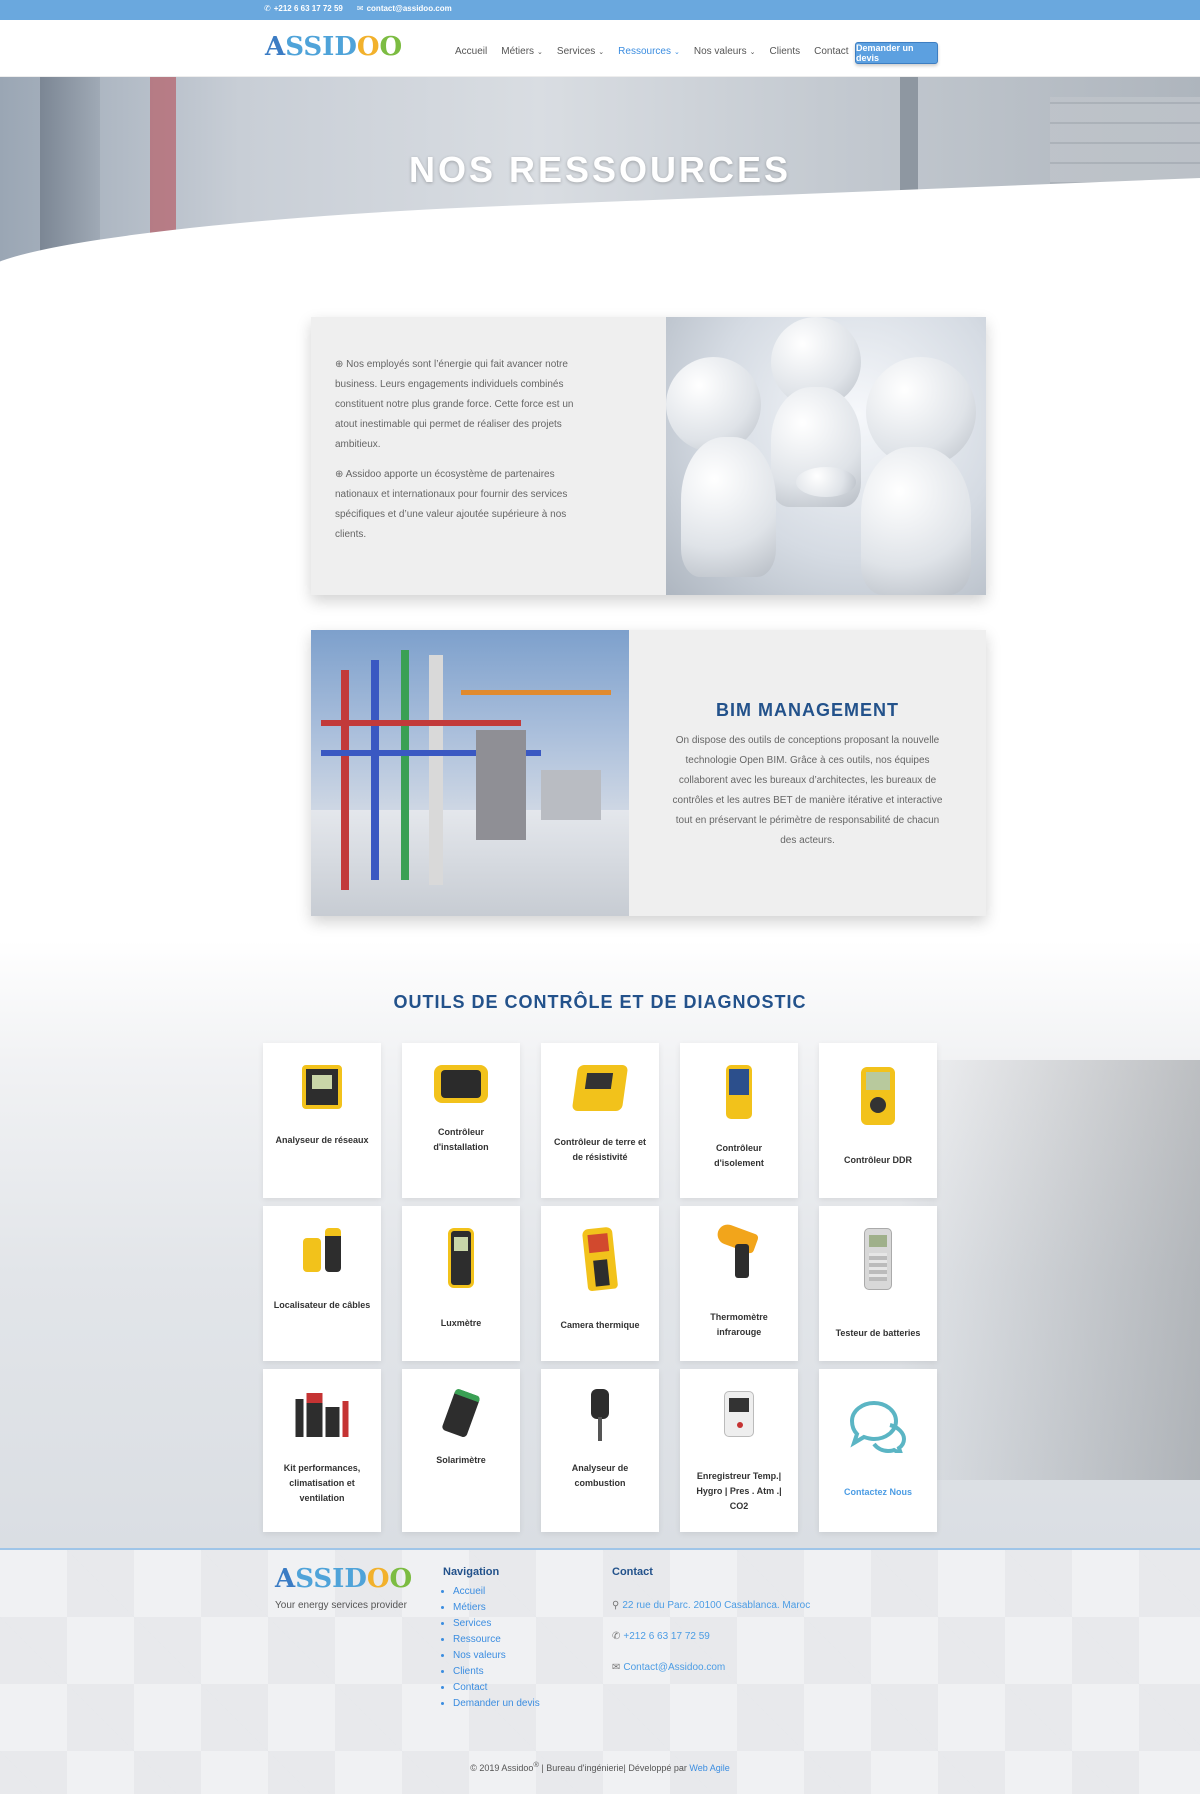 Image resolution: width=1200 pixels, height=1794 pixels. Describe the element at coordinates (600, 1415) in the screenshot. I see `combustion-analyzer-icon` at that location.